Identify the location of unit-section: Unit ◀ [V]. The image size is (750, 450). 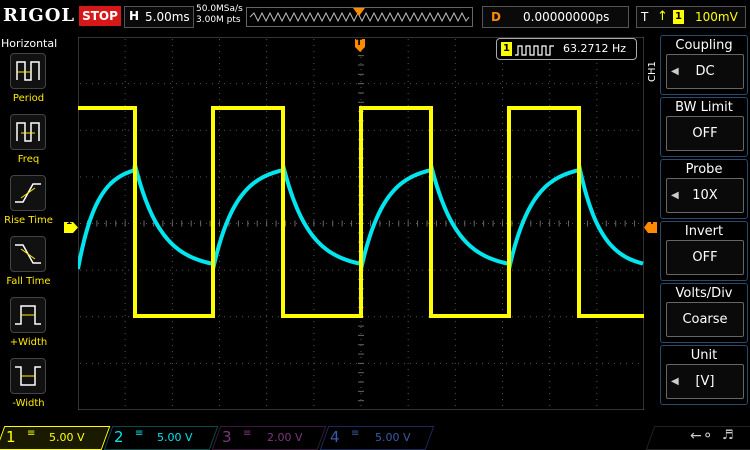
(704, 375).